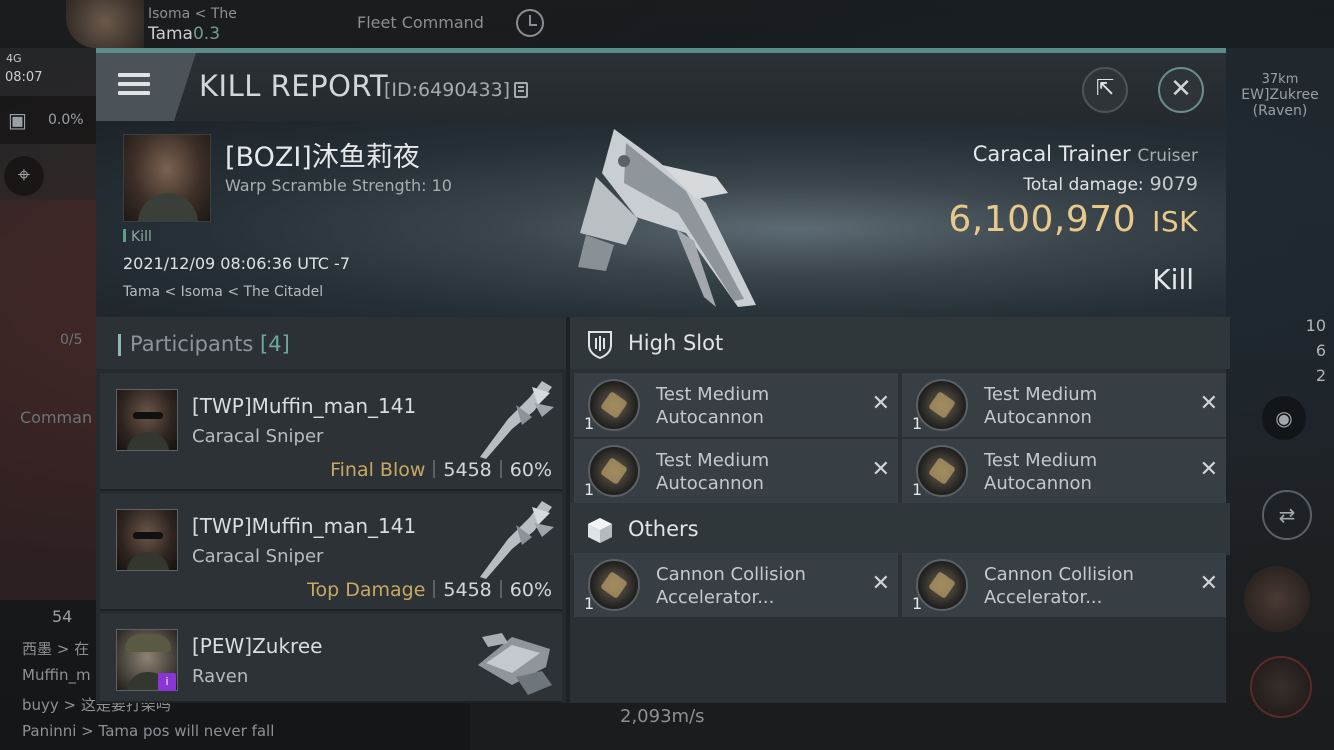  Describe the element at coordinates (192, 14) in the screenshot. I see `system-breadcrumb: Isoma < The` at that location.